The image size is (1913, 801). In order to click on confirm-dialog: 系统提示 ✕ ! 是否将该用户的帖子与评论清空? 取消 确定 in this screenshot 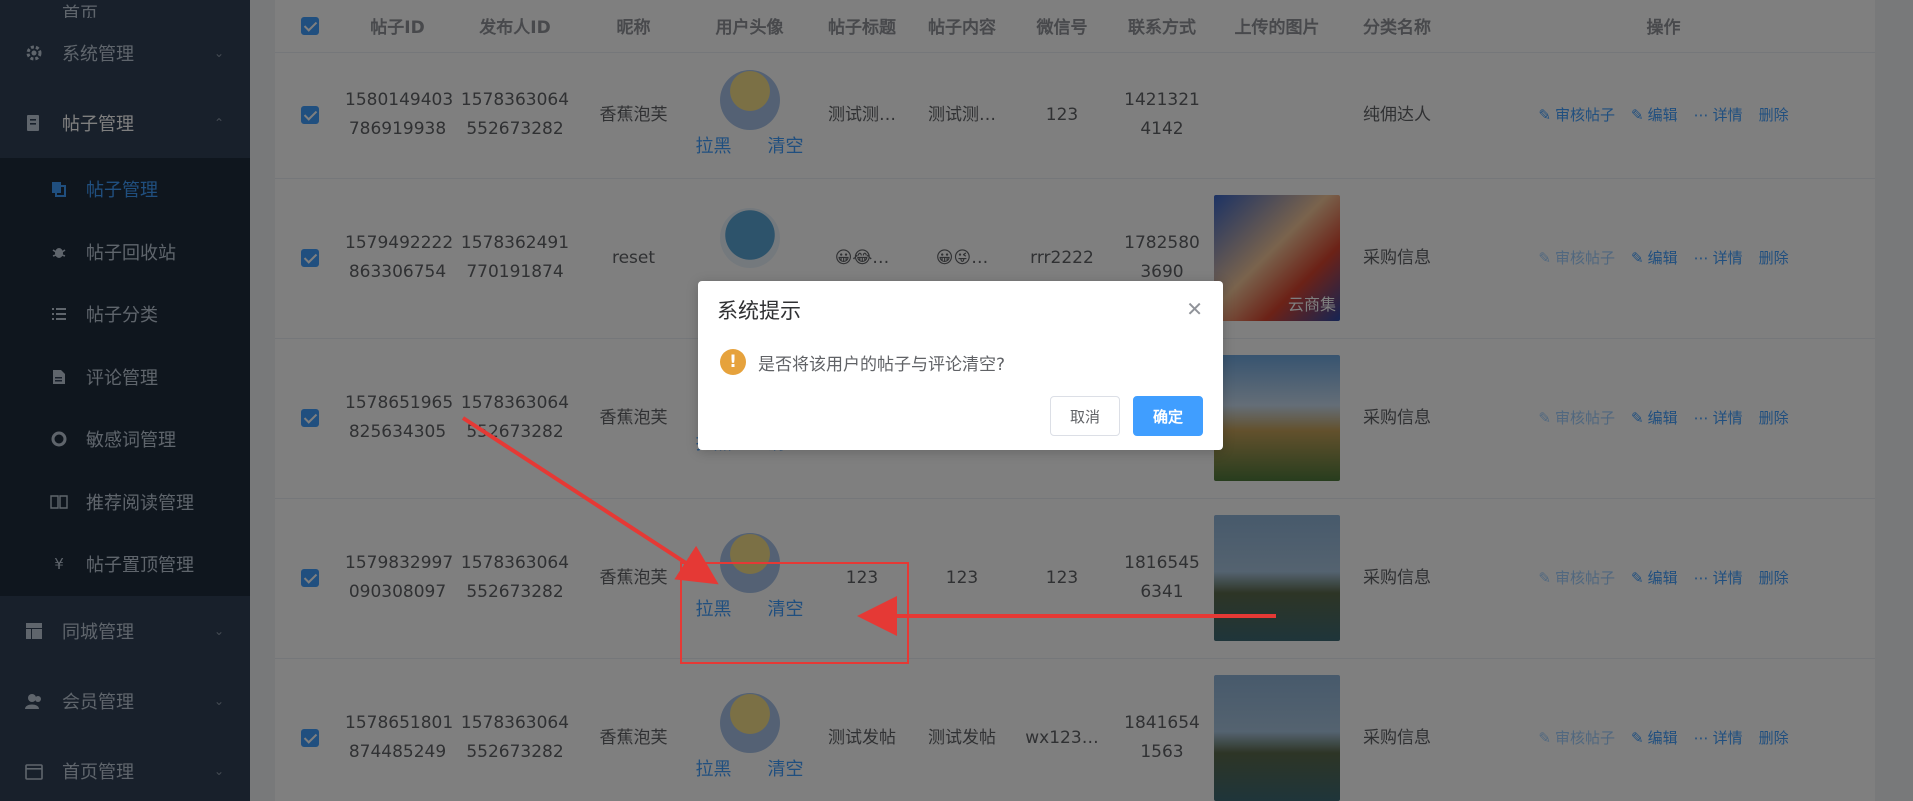, I will do `click(960, 365)`.